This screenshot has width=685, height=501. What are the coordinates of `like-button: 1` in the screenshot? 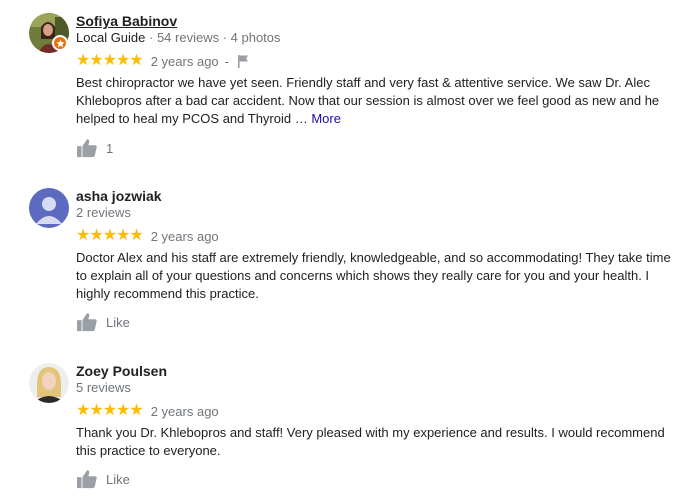 It's located at (94, 148).